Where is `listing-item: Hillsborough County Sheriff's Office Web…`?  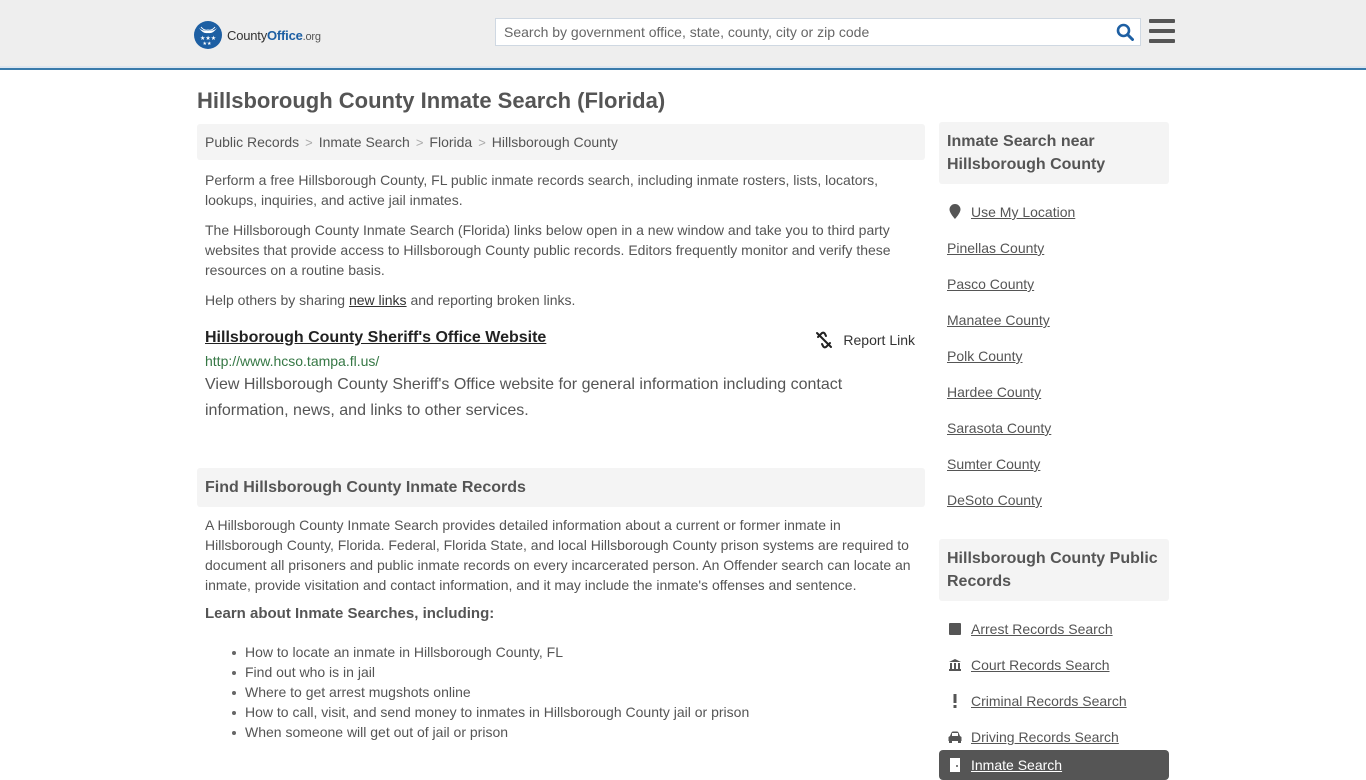
listing-item: Hillsborough County Sheriff's Office Web… is located at coordinates (561, 376).